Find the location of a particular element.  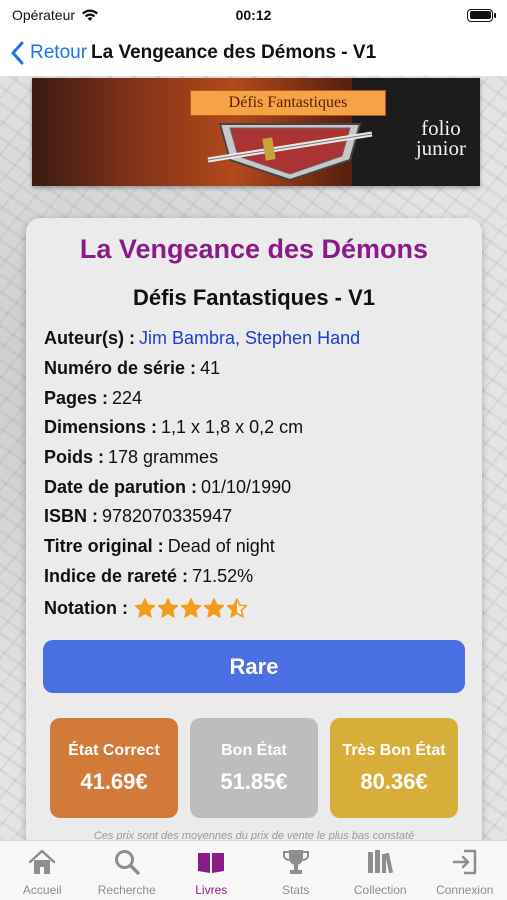

tab-label: Accueil is located at coordinates (42, 890).